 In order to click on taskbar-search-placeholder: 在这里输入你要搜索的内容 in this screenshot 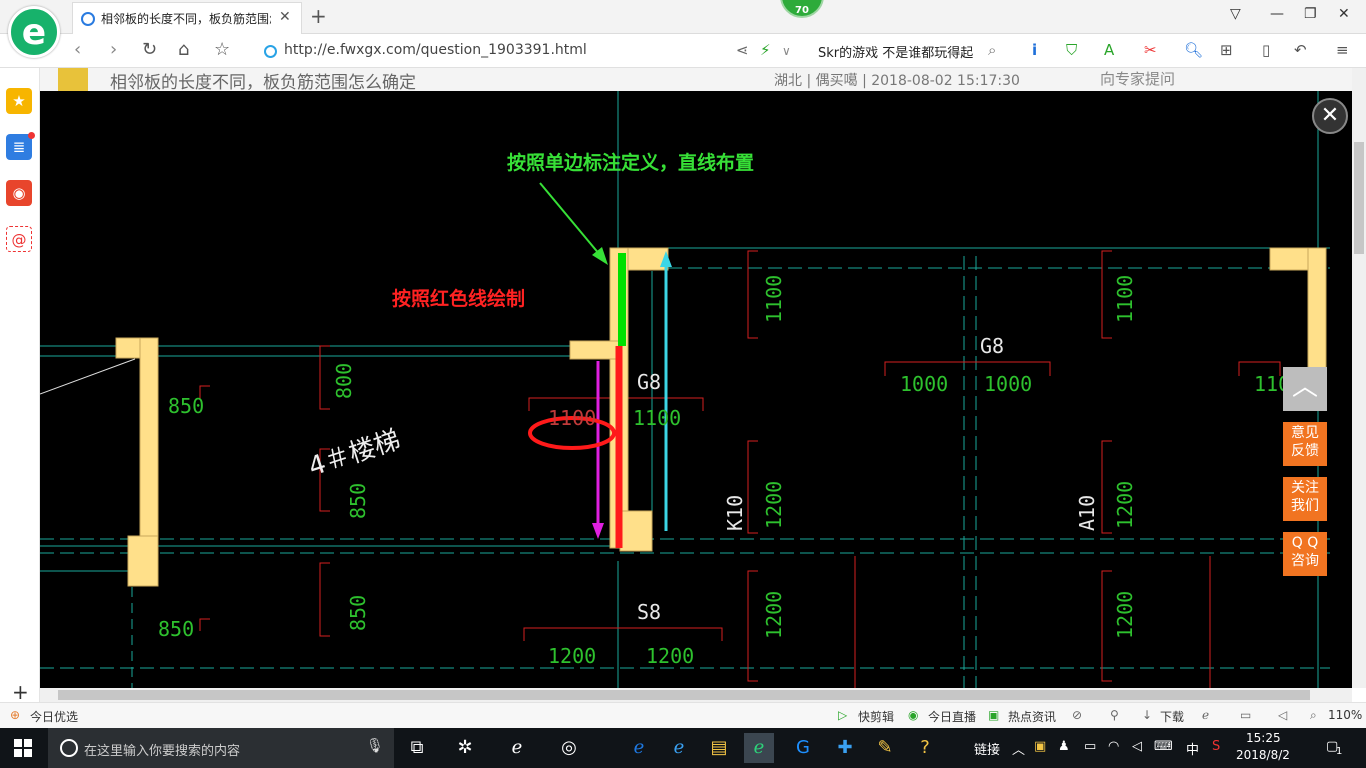, I will do `click(162, 751)`.